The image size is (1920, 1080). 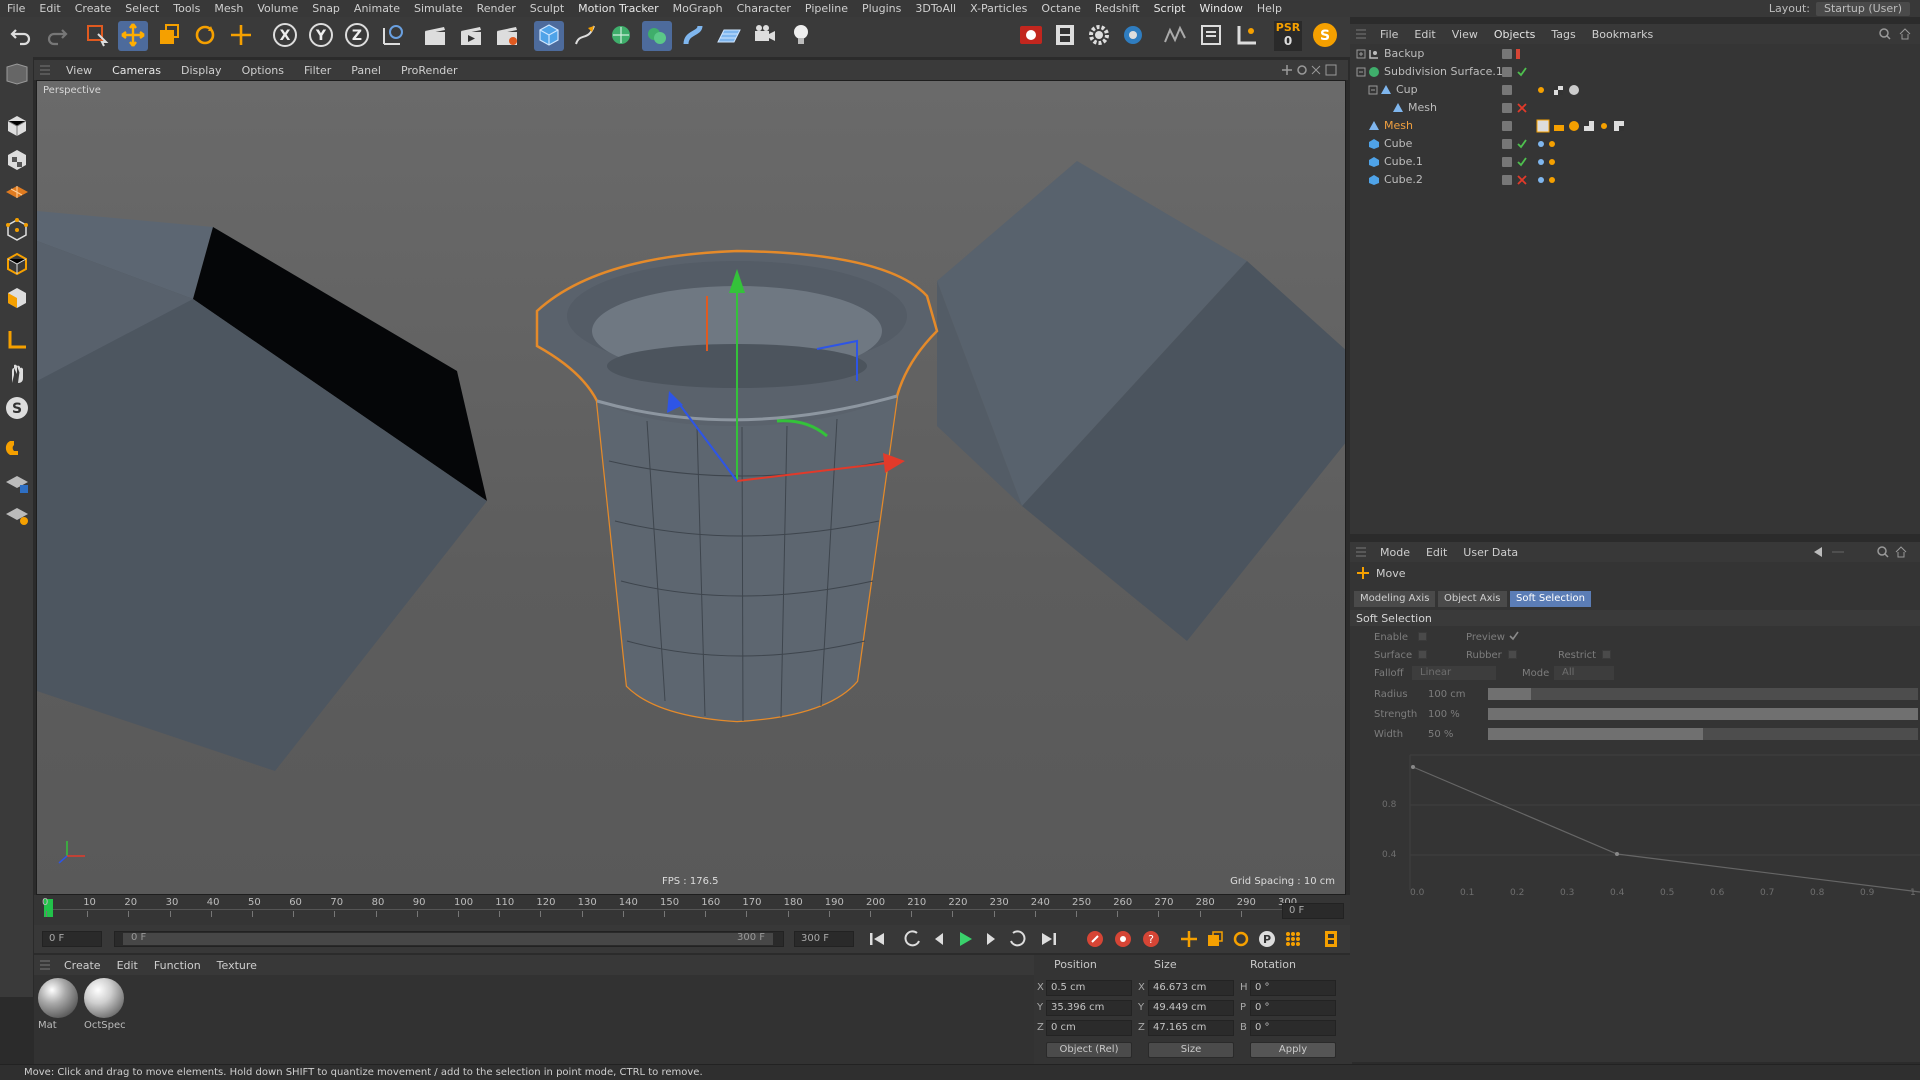 What do you see at coordinates (57, 36) in the screenshot?
I see `redo-button` at bounding box center [57, 36].